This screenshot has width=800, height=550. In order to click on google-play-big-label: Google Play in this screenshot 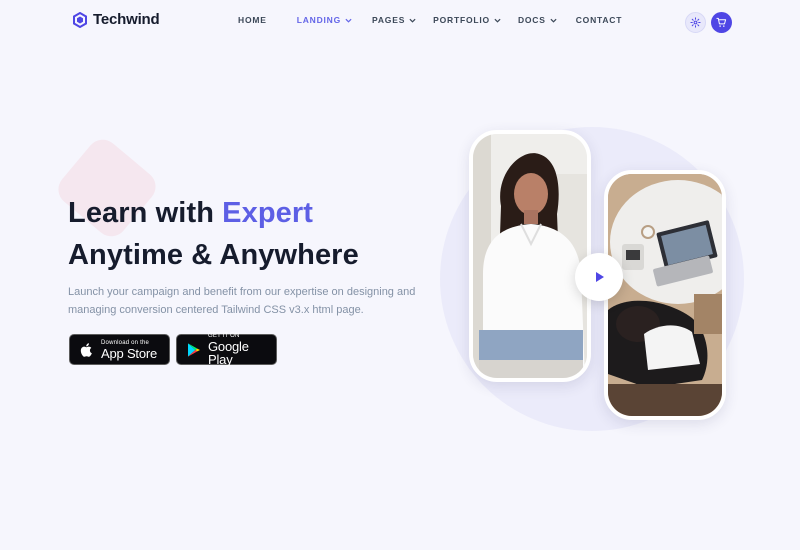, I will do `click(228, 353)`.